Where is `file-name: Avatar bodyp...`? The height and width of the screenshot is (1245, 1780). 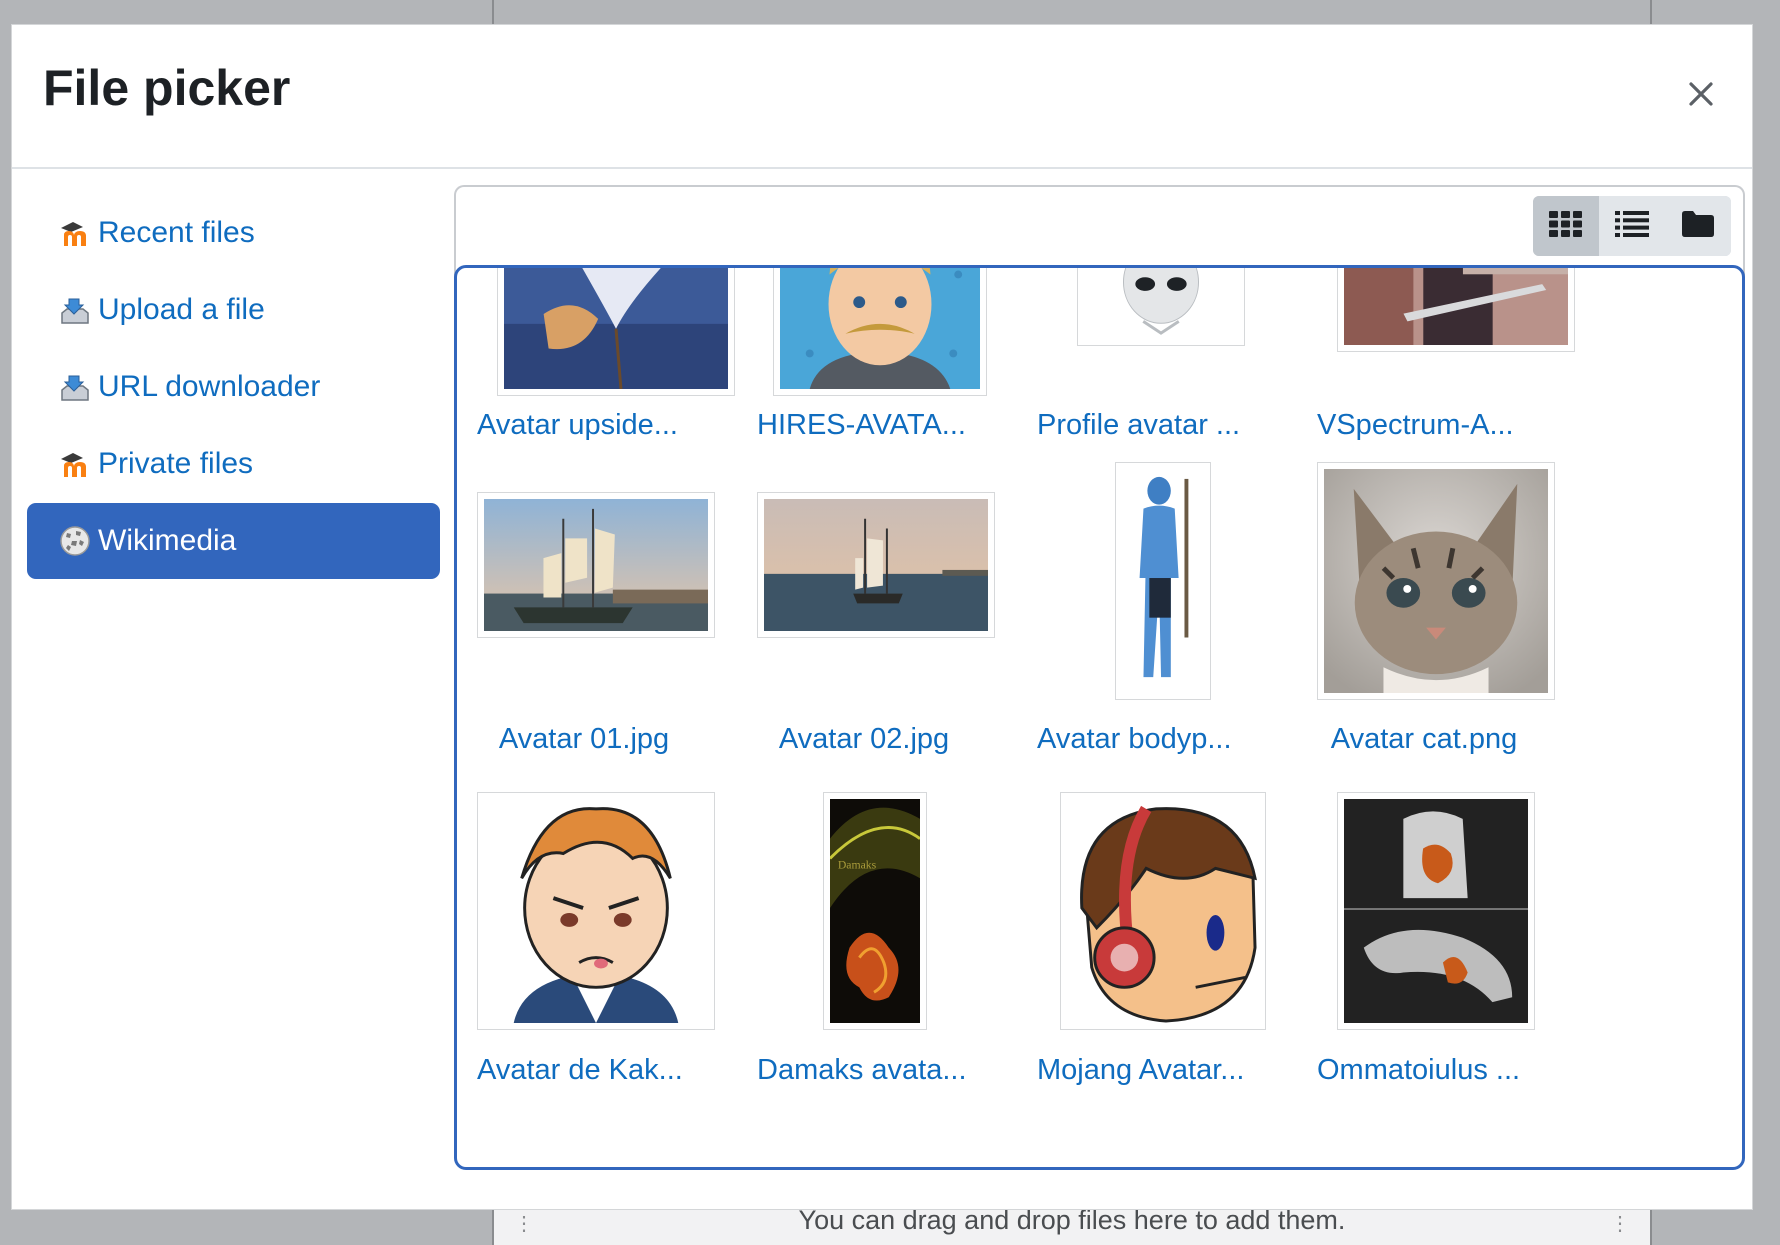
file-name: Avatar bodyp... is located at coordinates (1134, 739).